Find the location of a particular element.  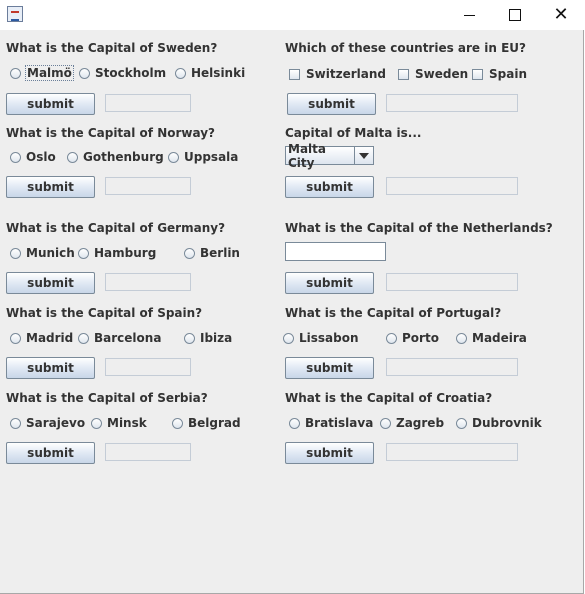

question-sweden: What is the Capital of Sweden? is located at coordinates (112, 48).